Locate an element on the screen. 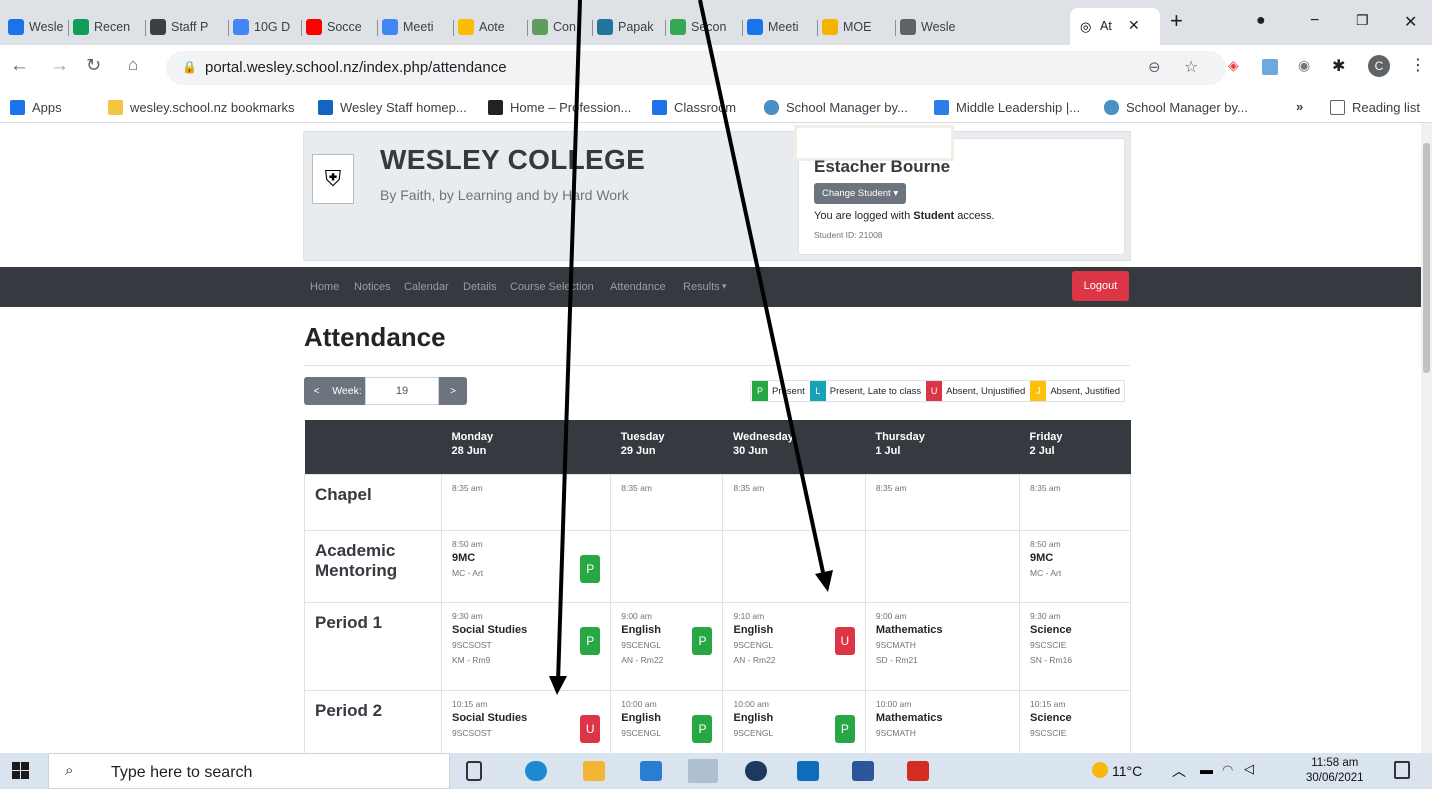 The width and height of the screenshot is (1432, 789). scrollbar-thumb is located at coordinates (1426, 258).